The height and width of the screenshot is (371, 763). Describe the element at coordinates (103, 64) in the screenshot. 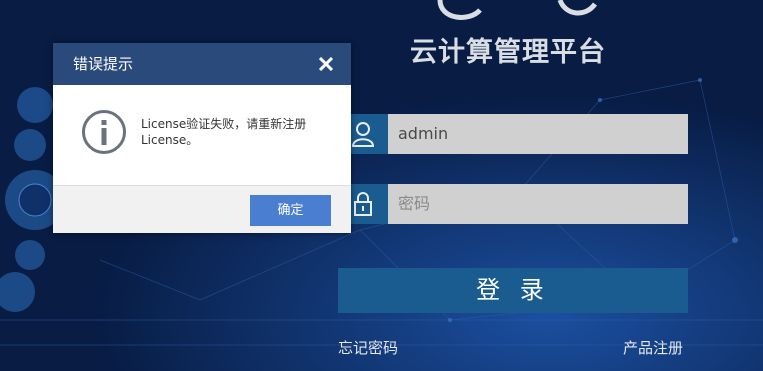

I see `dialog-title: 错误提示` at that location.